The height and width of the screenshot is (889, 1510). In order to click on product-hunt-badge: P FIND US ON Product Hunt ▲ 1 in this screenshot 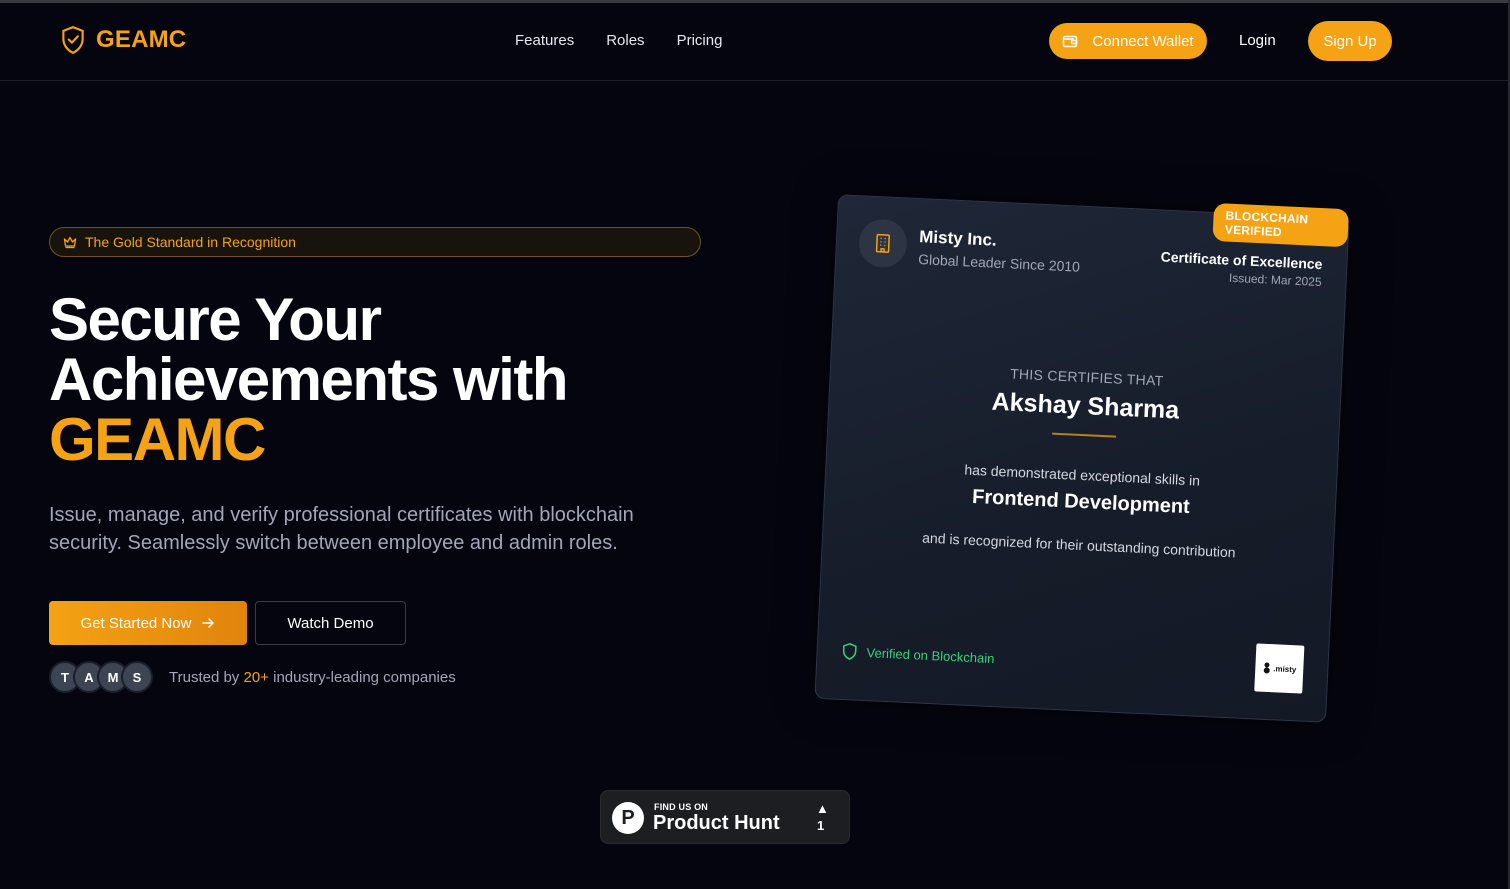, I will do `click(725, 817)`.